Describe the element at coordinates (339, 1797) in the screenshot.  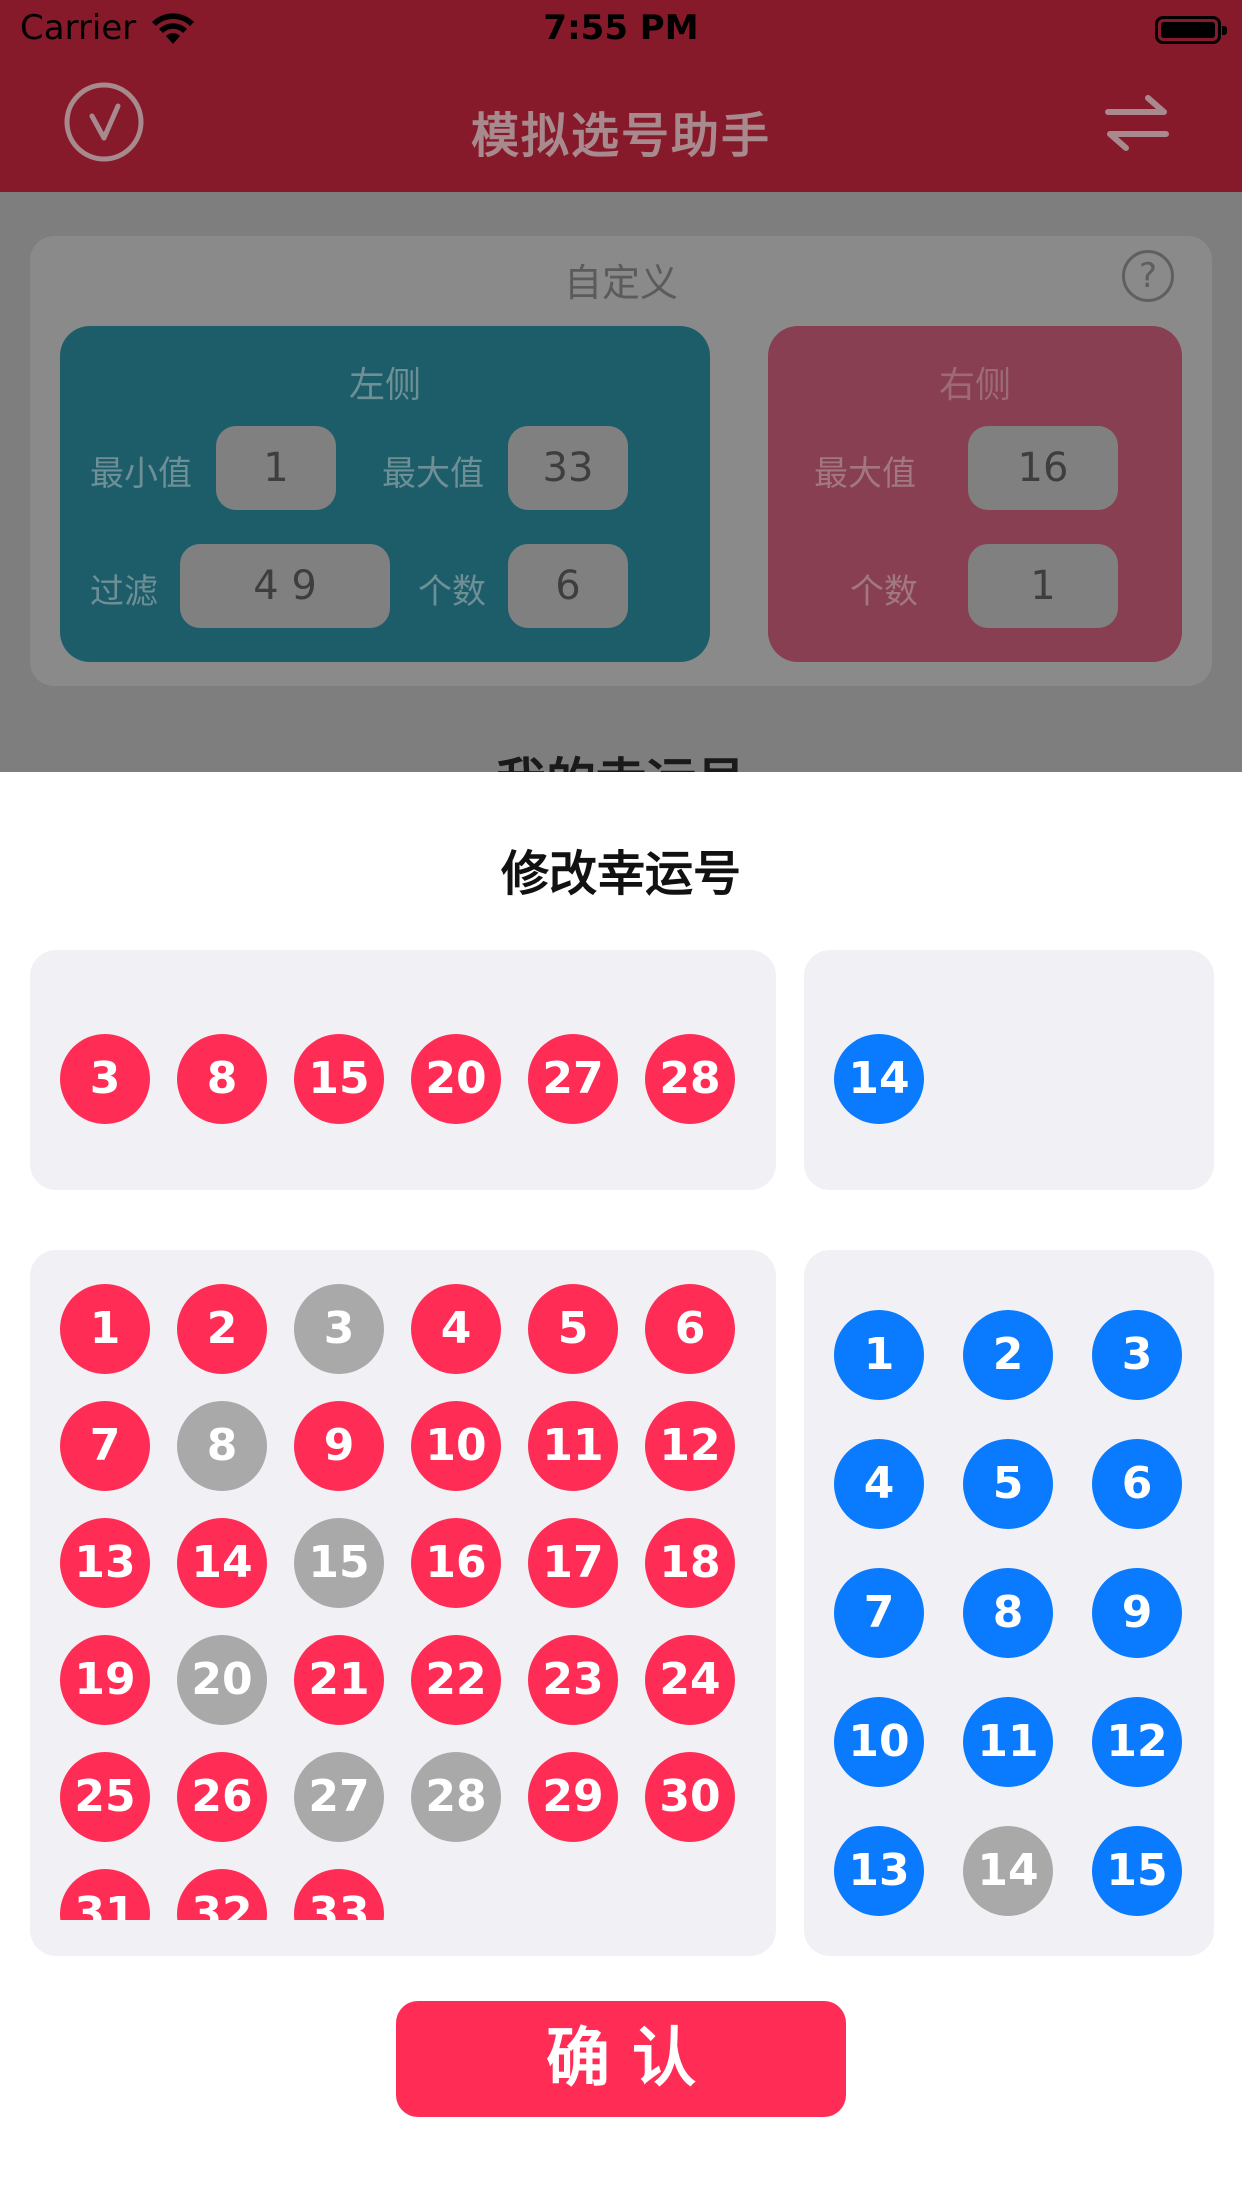
I see `left-number-ball: 27` at that location.